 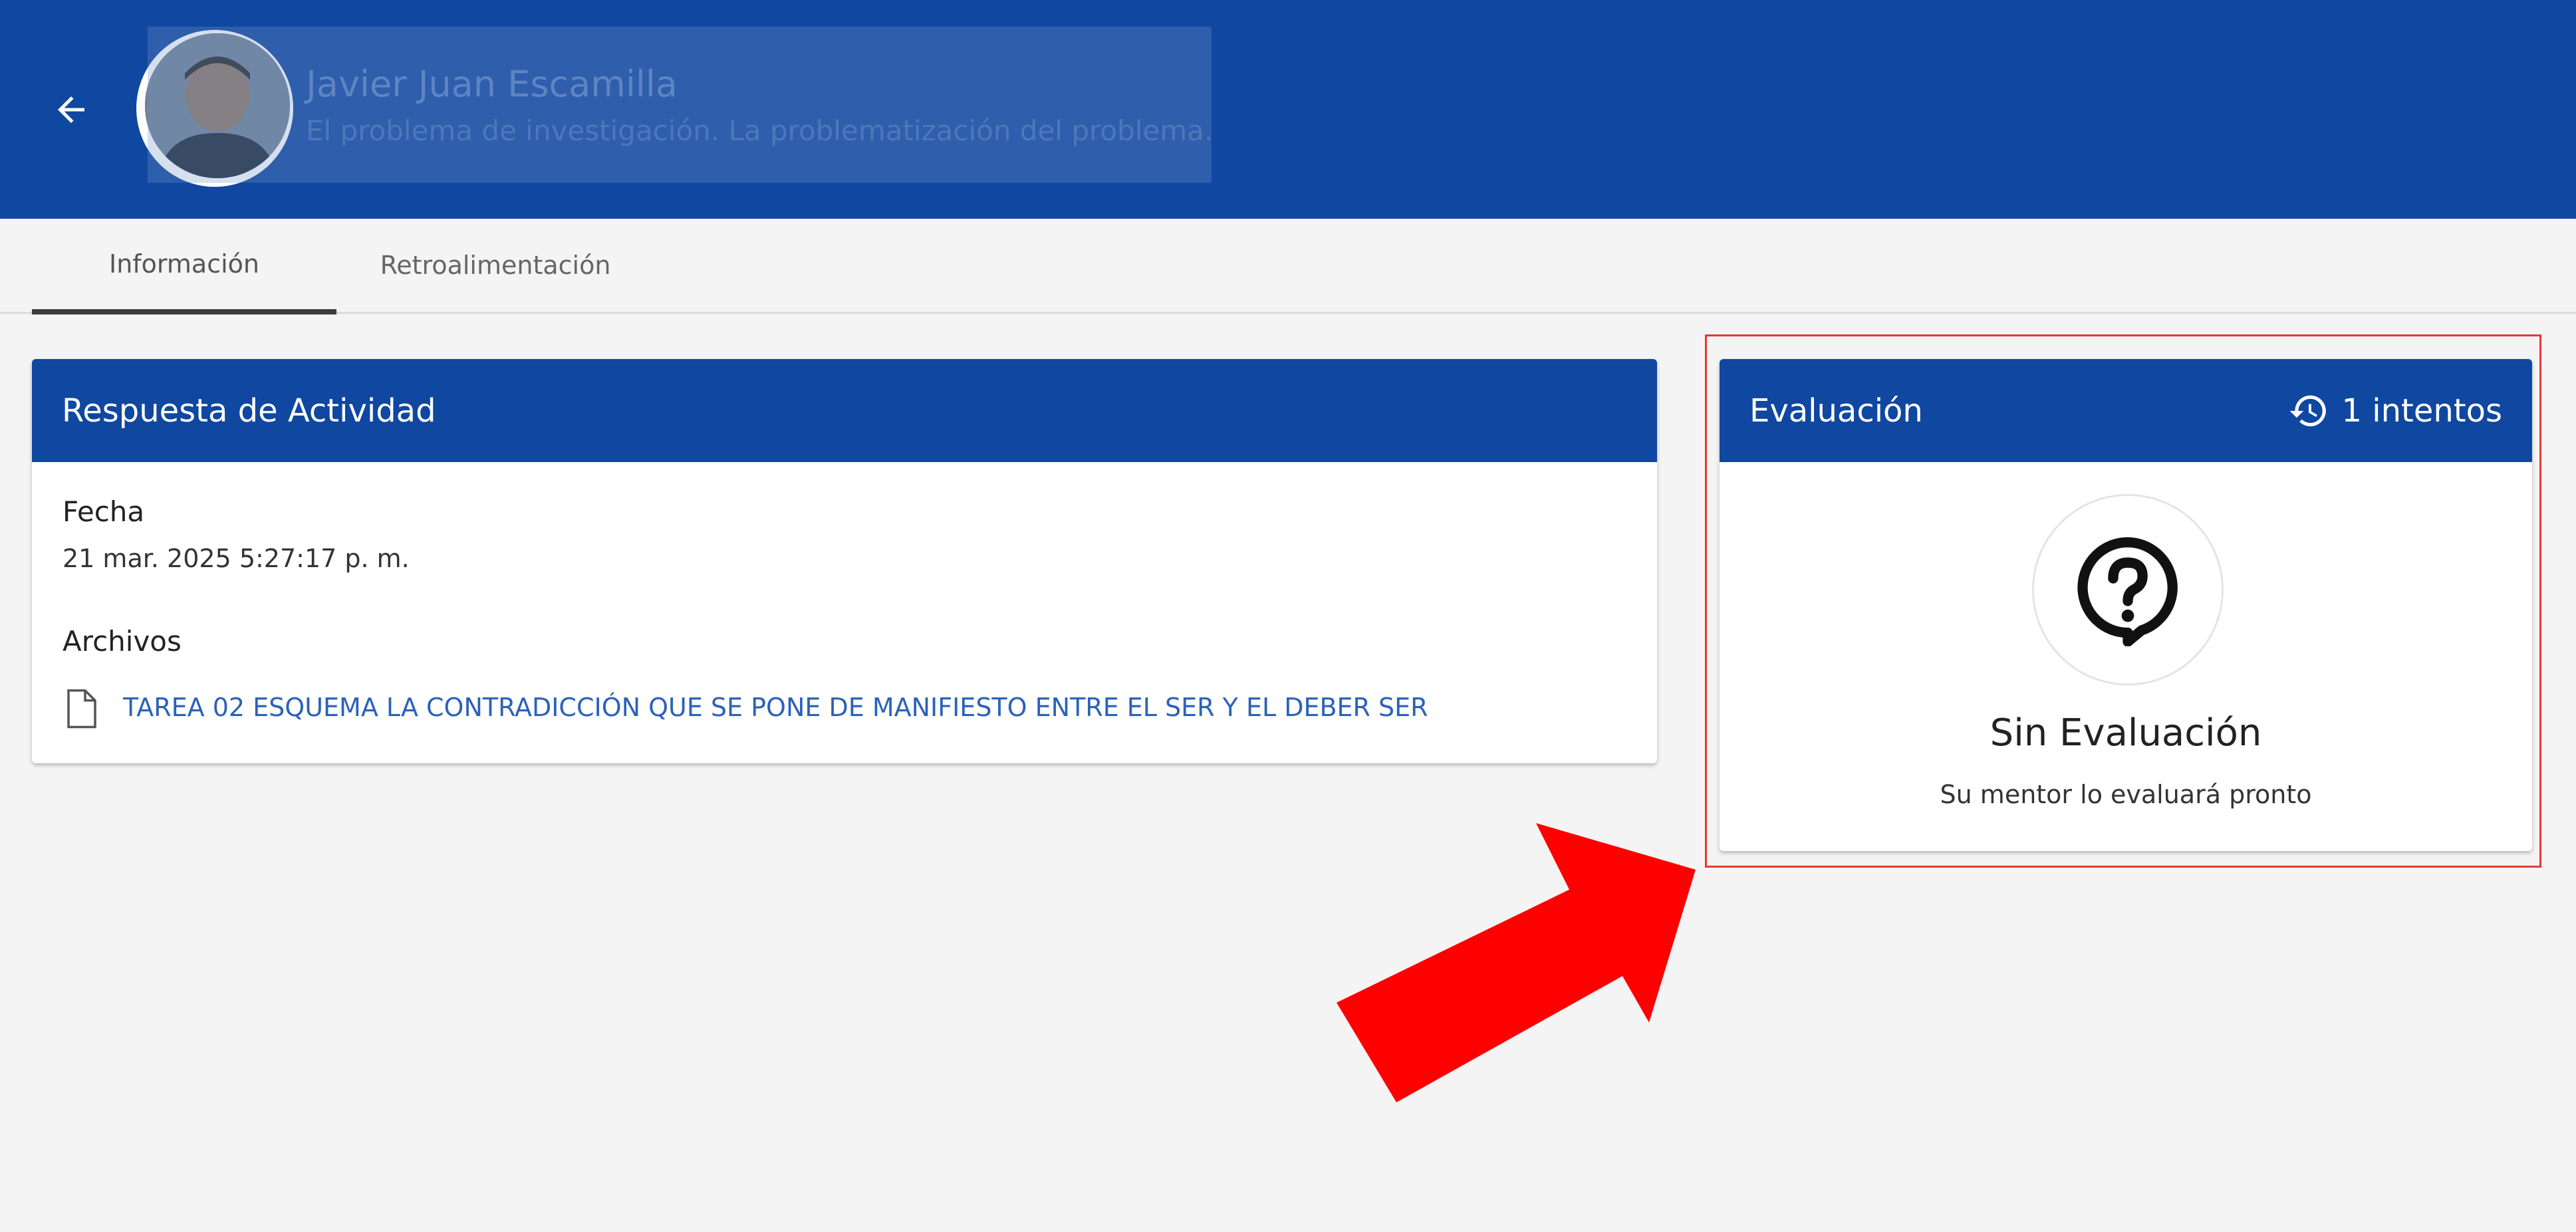 I want to click on tab-retroalimentacion: Retroalimentación, so click(x=495, y=265).